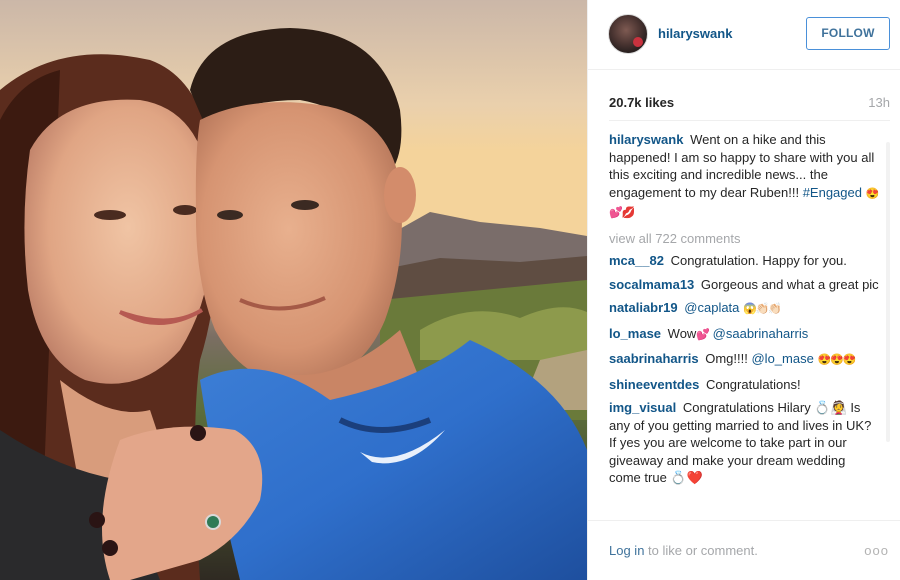  I want to click on comment-text: Congratulation. Happy for you., so click(758, 260).